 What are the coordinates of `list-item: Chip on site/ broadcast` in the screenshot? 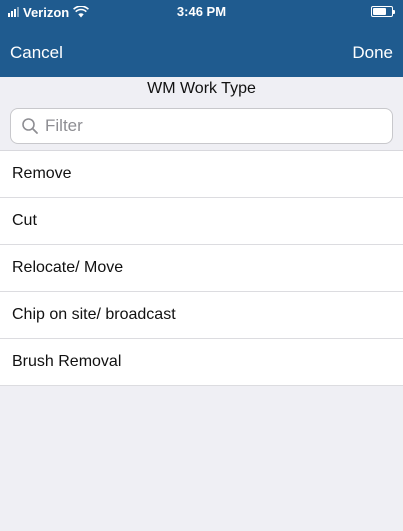 It's located at (201, 315).